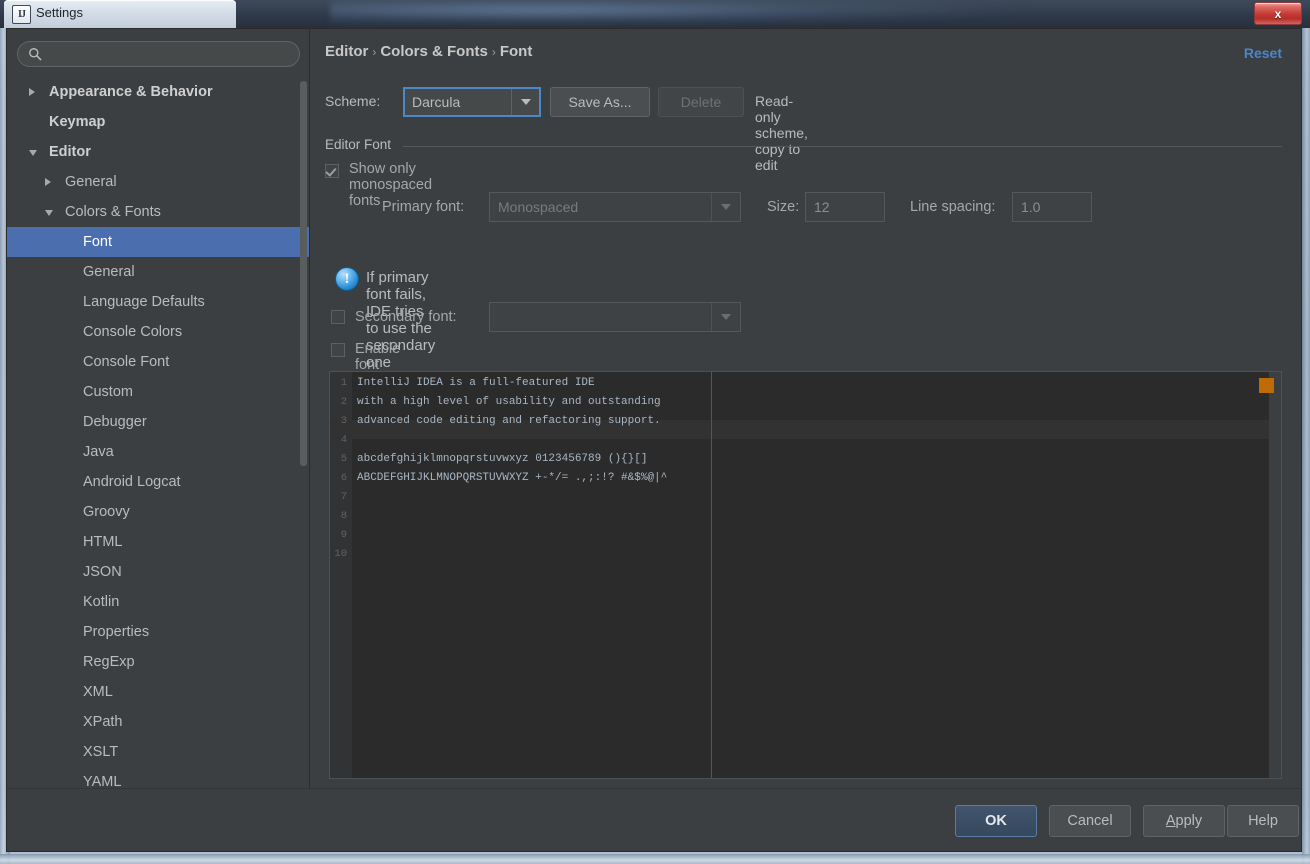  What do you see at coordinates (116, 632) in the screenshot?
I see `sidebar-item-label: Properties` at bounding box center [116, 632].